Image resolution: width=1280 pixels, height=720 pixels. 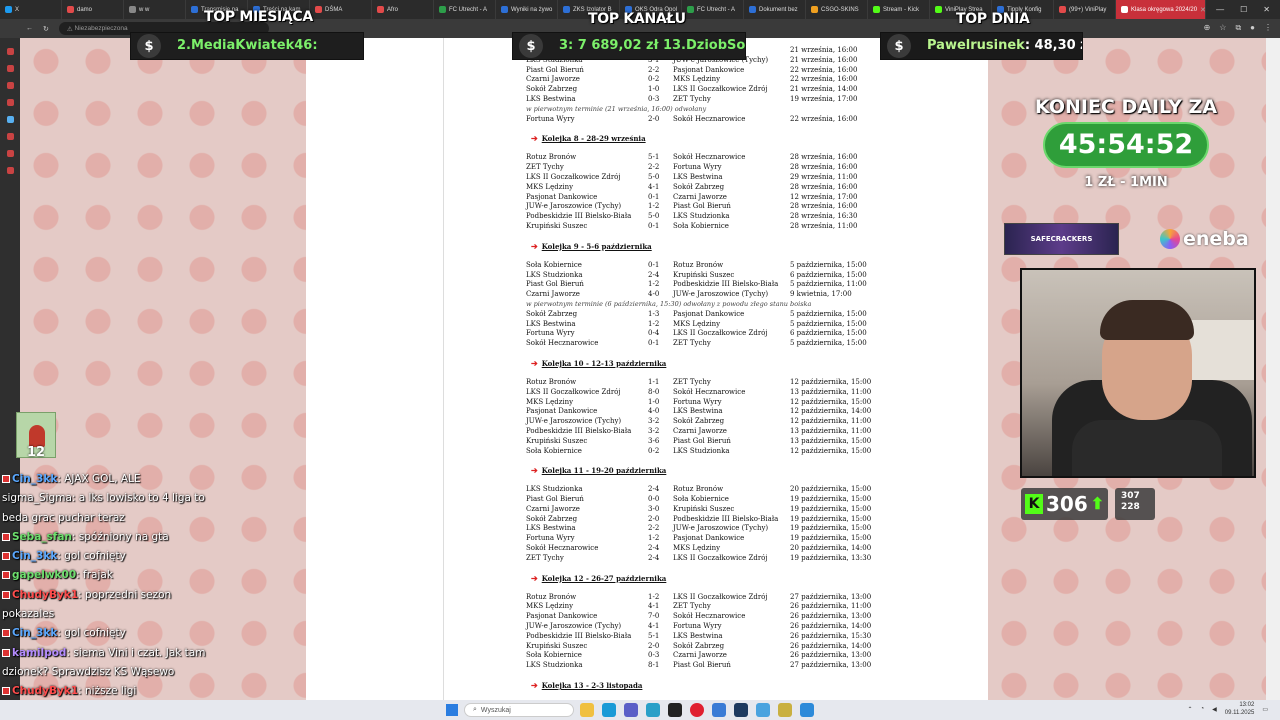 What do you see at coordinates (828, 284) in the screenshot?
I see `match-date: 5 października, 11:00` at bounding box center [828, 284].